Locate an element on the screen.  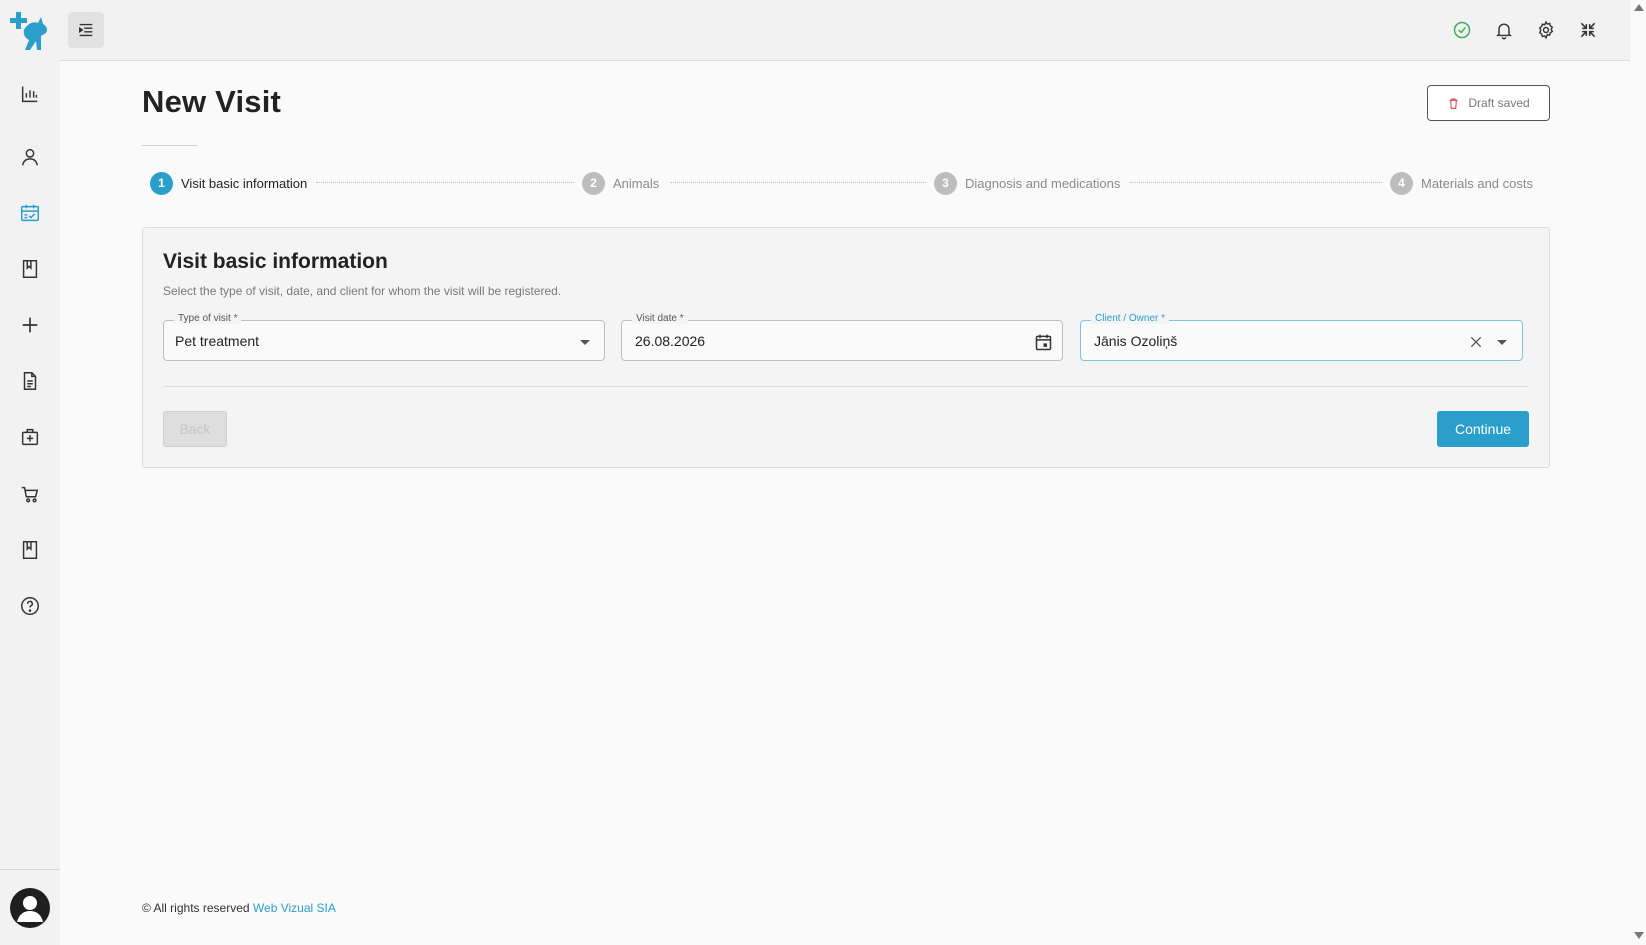
visit-date-field: Visit date * 26.08.2026 is located at coordinates (842, 337).